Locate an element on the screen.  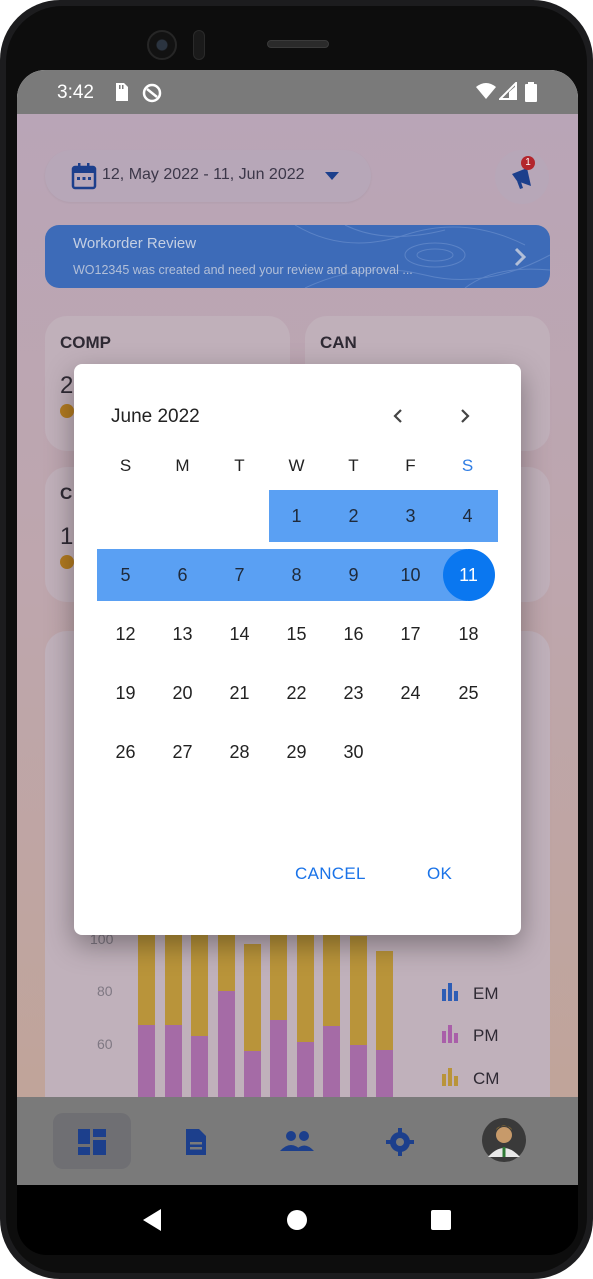
status-time: 3:42 is located at coordinates (75, 92).